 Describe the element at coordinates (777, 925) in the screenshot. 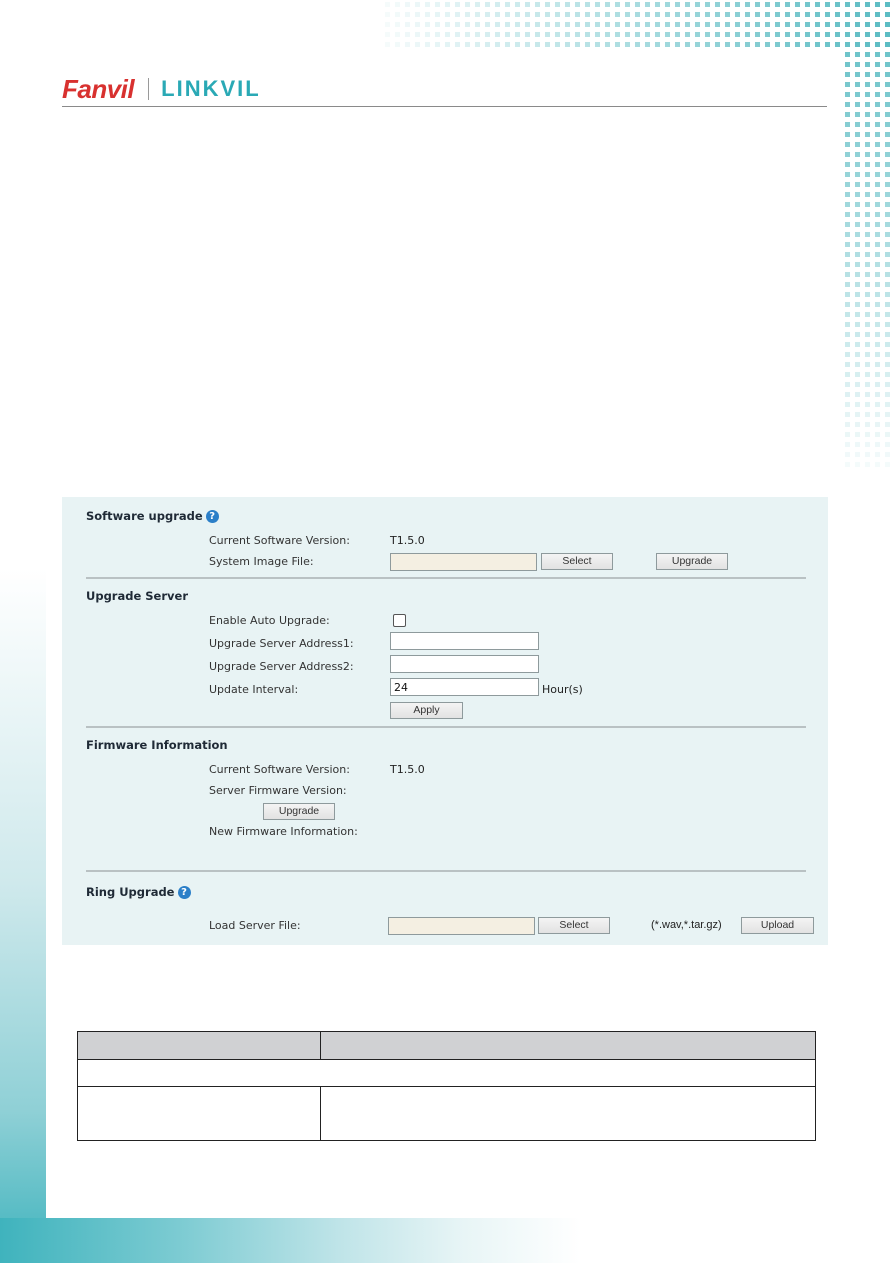

I see `ring-upload-button: Upload` at that location.